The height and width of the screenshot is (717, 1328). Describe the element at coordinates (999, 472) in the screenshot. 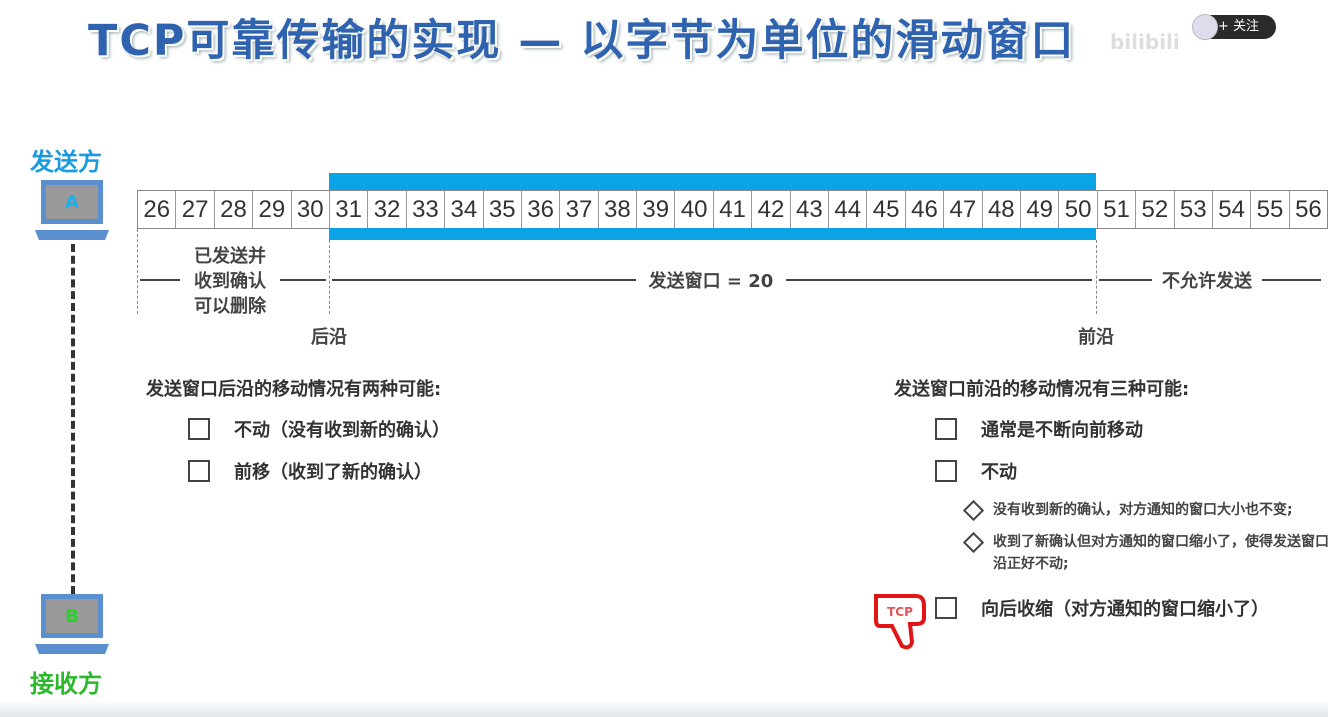

I see `item-text: 不动` at that location.